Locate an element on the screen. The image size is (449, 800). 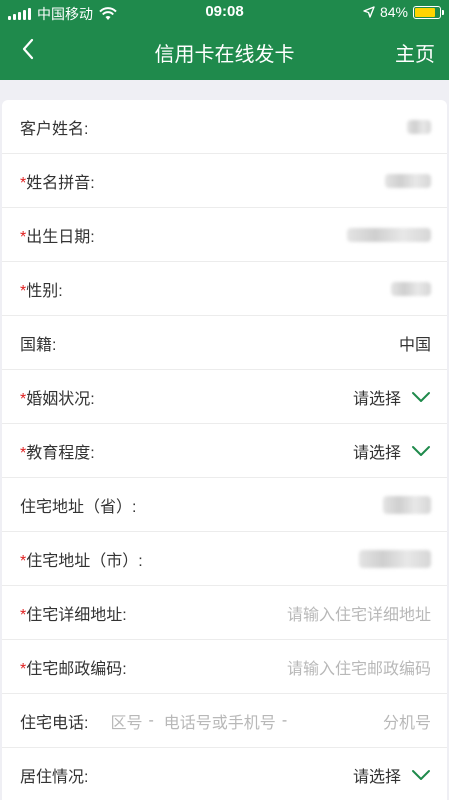
form-row-name-pinyin: *姓名拼音: is located at coordinates (224, 181).